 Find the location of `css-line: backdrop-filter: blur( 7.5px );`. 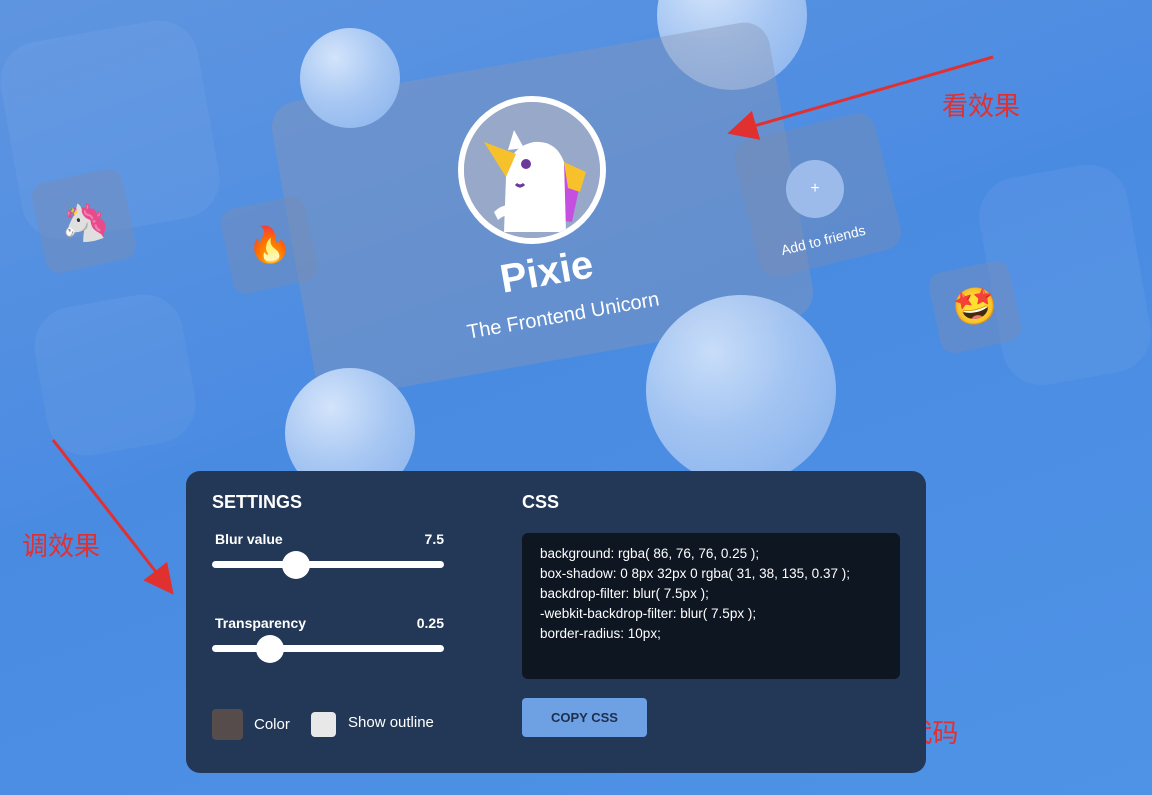

css-line: backdrop-filter: blur( 7.5px ); is located at coordinates (624, 593).